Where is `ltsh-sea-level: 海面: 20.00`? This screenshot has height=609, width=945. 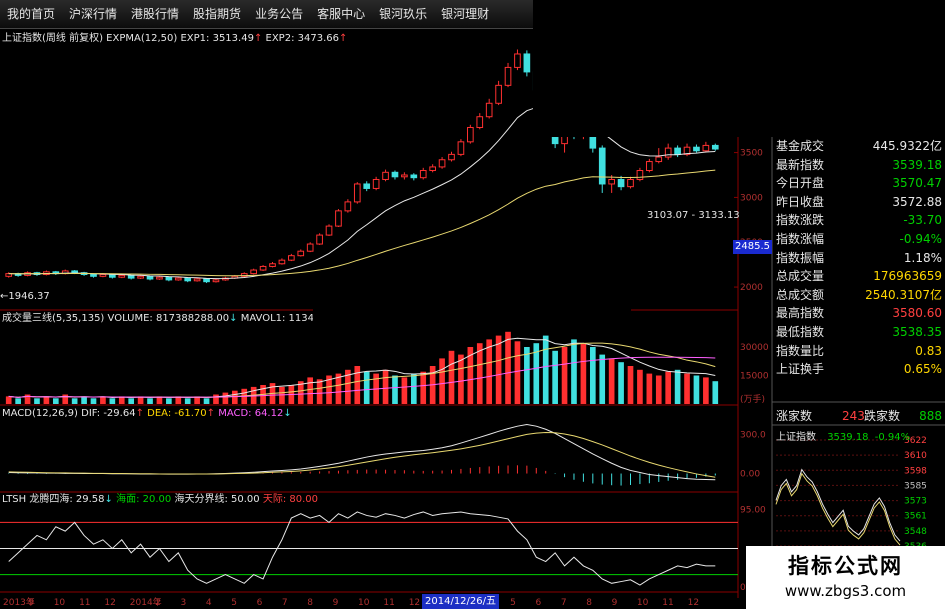
ltsh-sea-level: 海面: 20.00 is located at coordinates (144, 499).